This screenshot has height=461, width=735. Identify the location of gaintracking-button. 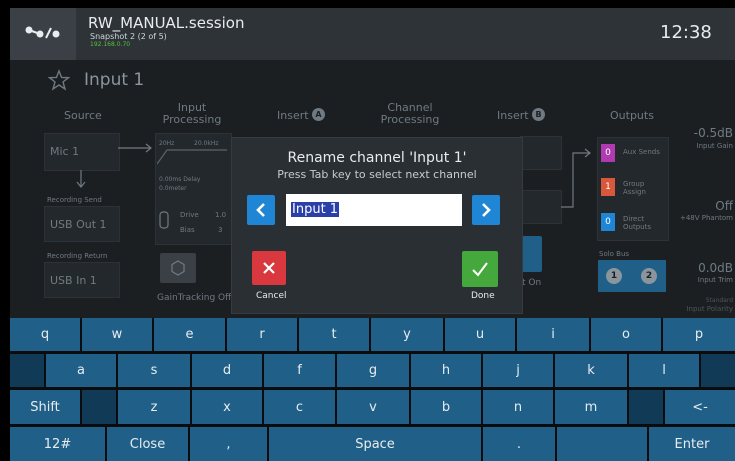
(178, 268).